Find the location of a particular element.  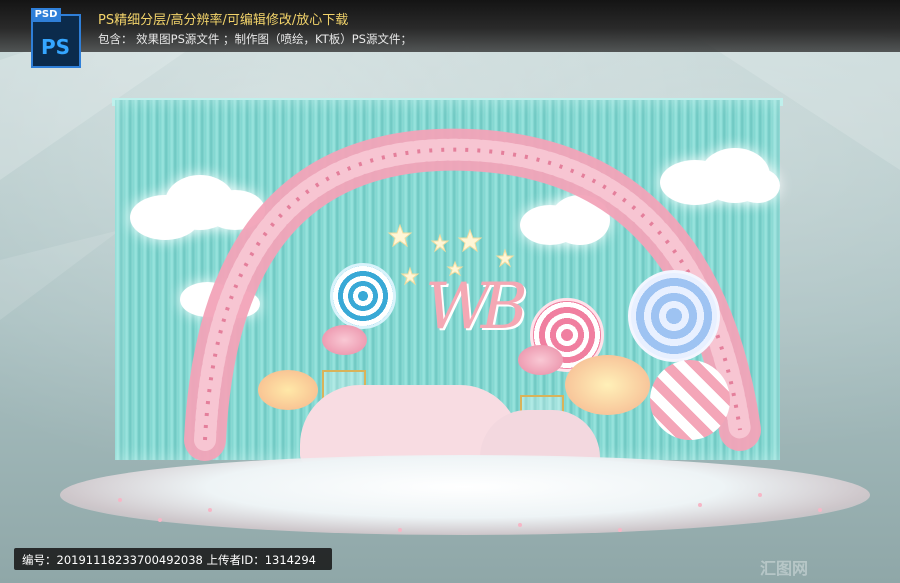

psd-file-icon: PSD PS is located at coordinates (56, 38).